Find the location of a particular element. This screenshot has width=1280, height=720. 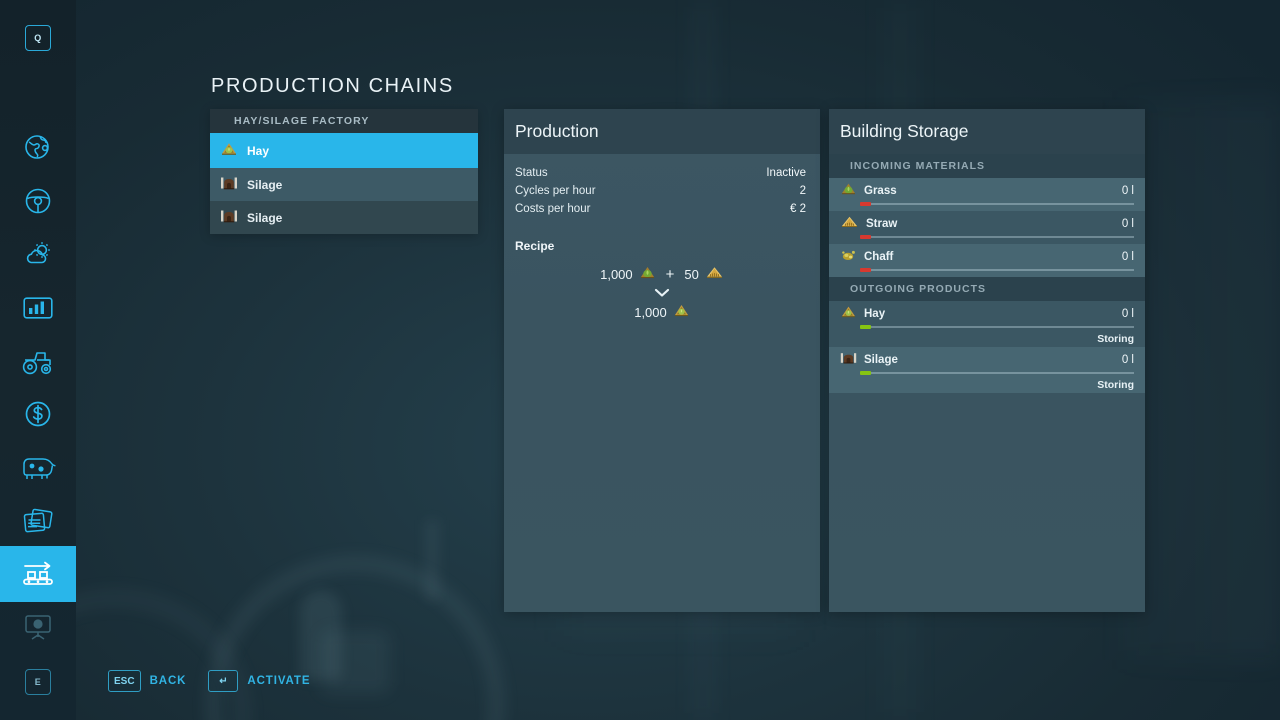

sidebar-item-production is located at coordinates (38, 574).